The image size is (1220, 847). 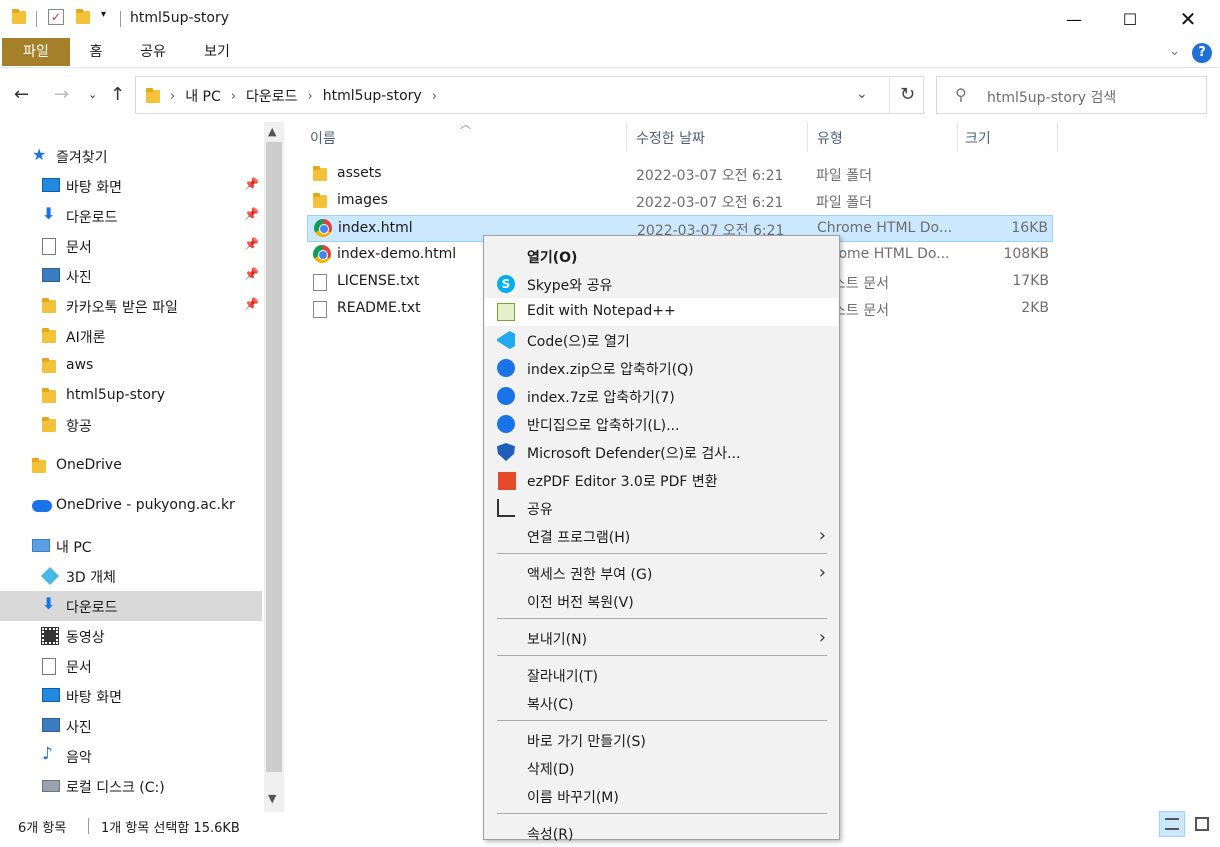 I want to click on column-date: 수정한 날짜, so click(x=670, y=138).